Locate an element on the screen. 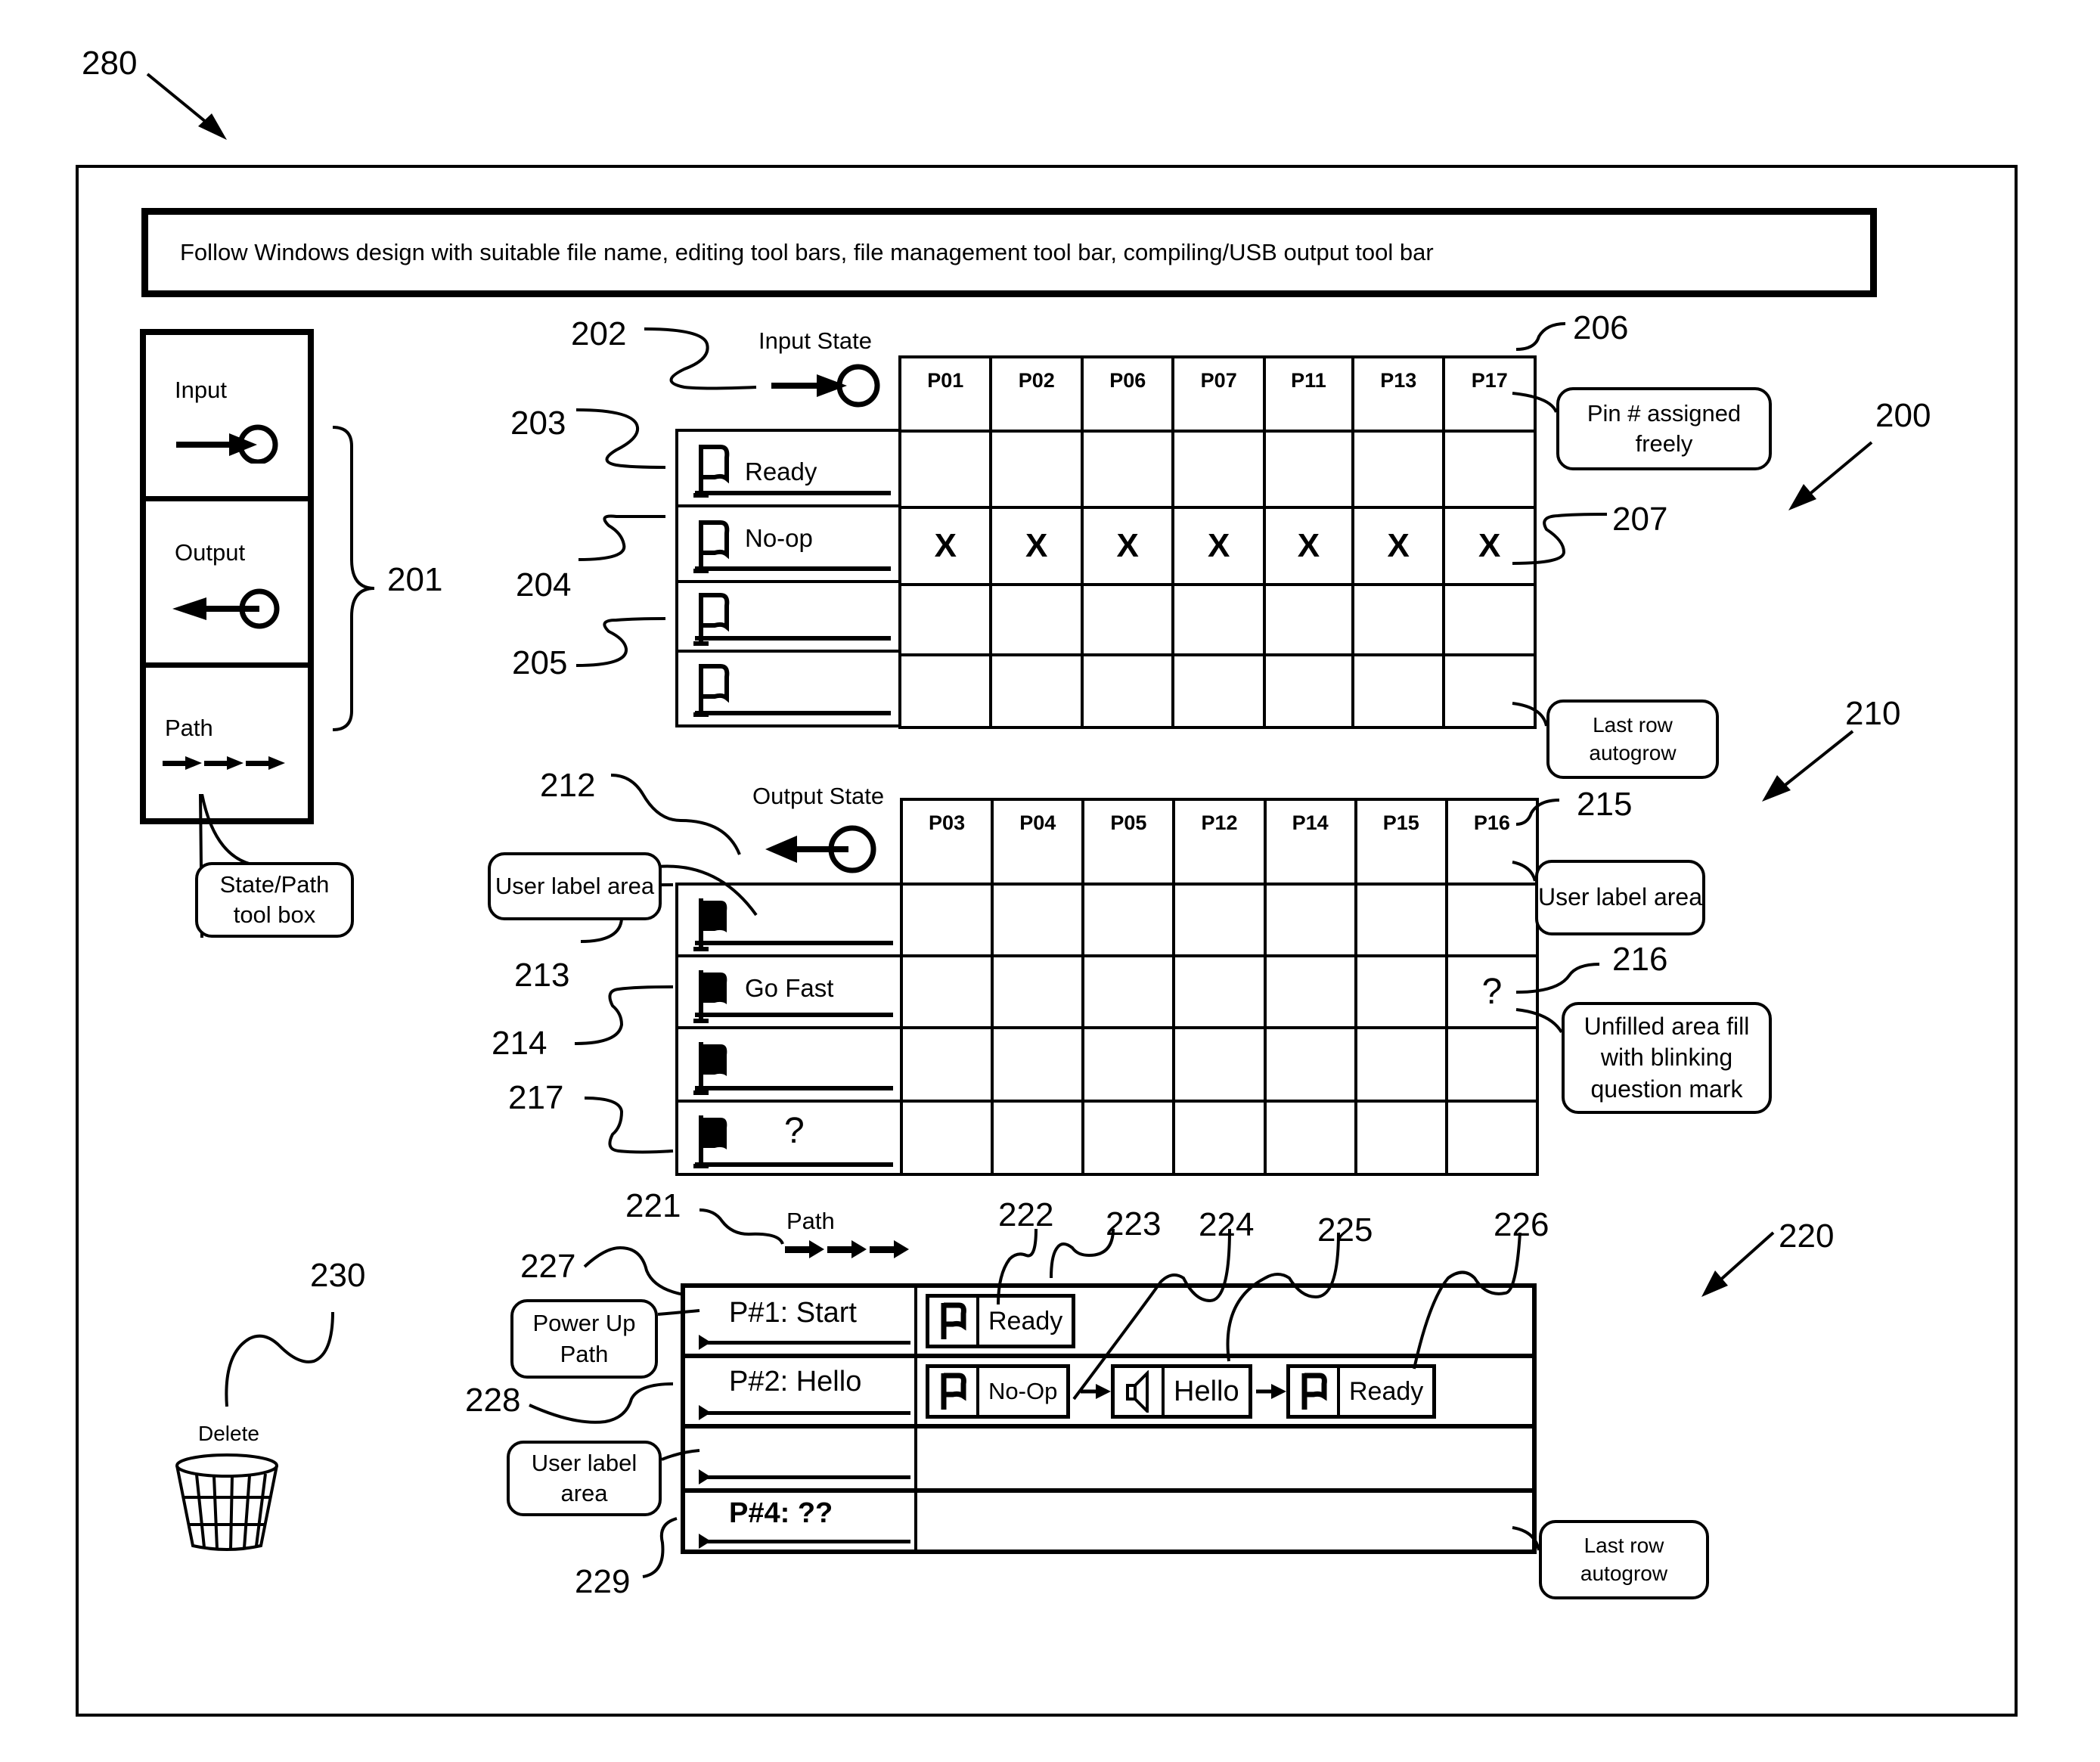 Image resolution: width=2100 pixels, height=1762 pixels. pin-header-p06: P06 is located at coordinates (1127, 394).